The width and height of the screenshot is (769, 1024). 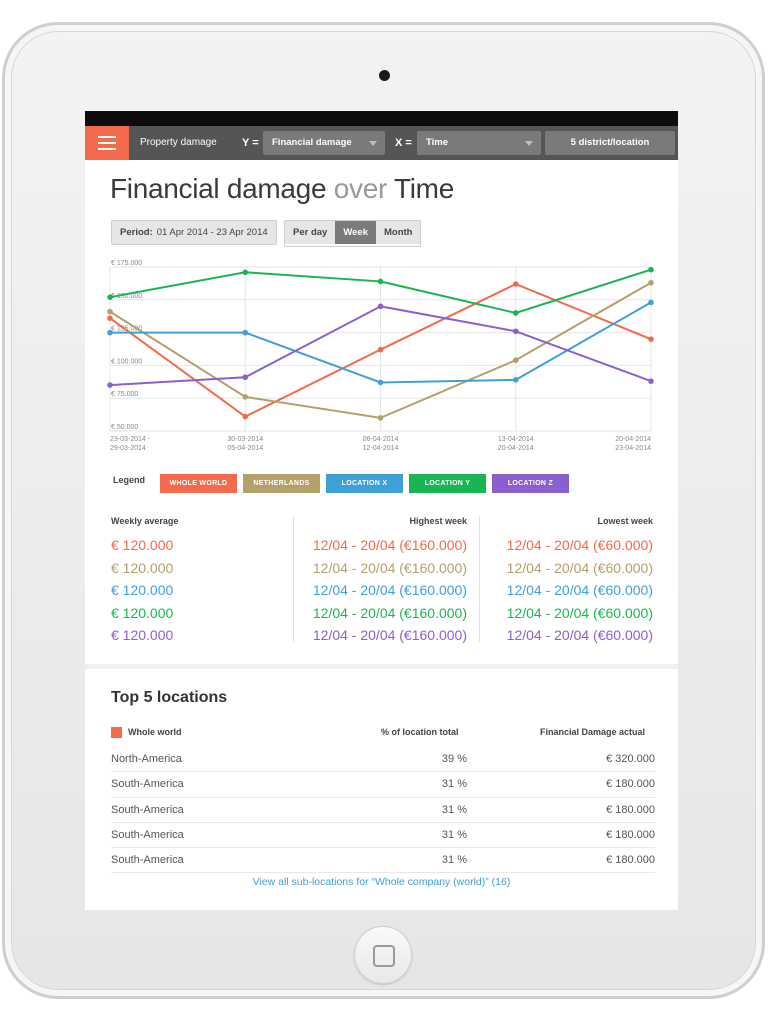 I want to click on x-axis-select-value: Time, so click(x=437, y=142).